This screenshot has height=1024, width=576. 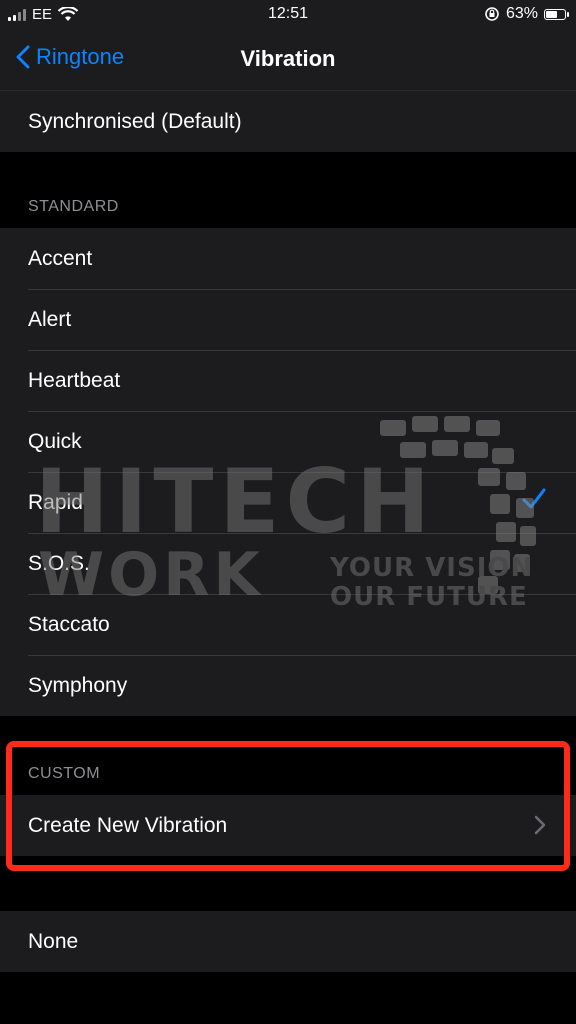 What do you see at coordinates (534, 498) in the screenshot?
I see `checkmark-icon` at bounding box center [534, 498].